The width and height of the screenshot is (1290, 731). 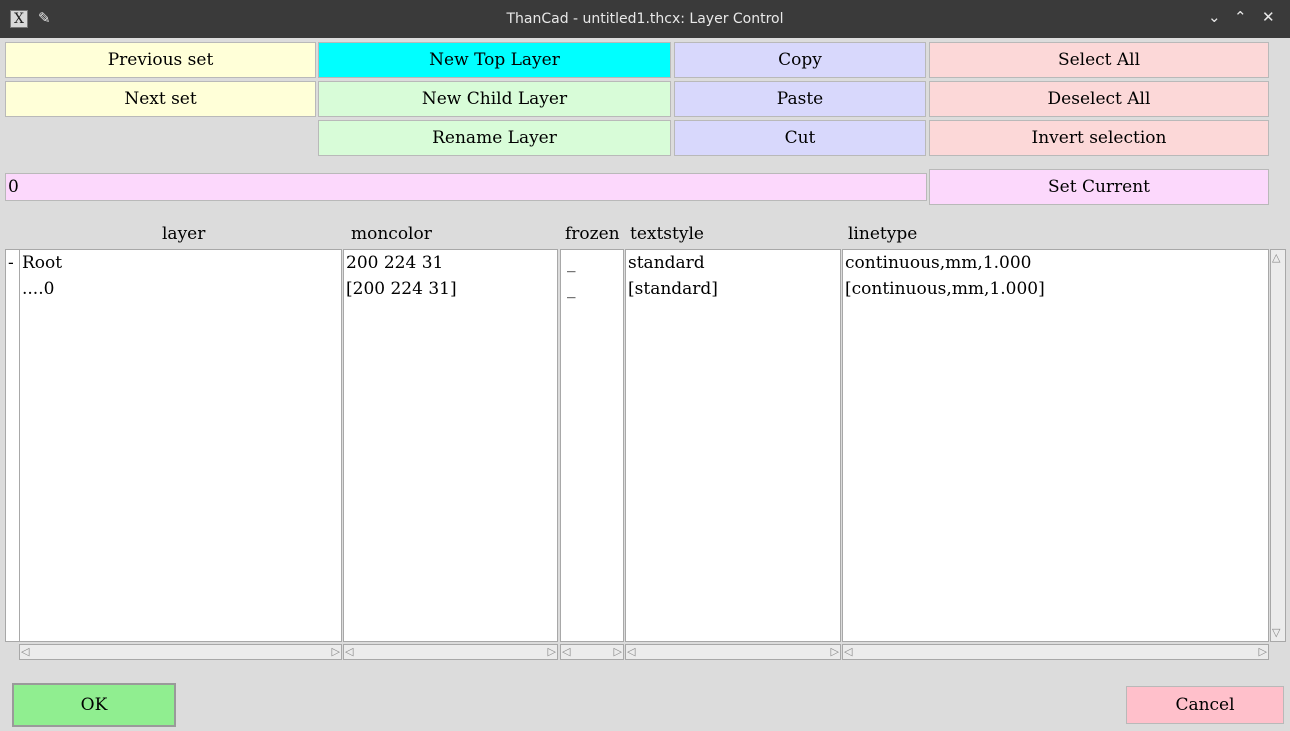 I want to click on rename-layer-button: Rename Layer, so click(x=494, y=138).